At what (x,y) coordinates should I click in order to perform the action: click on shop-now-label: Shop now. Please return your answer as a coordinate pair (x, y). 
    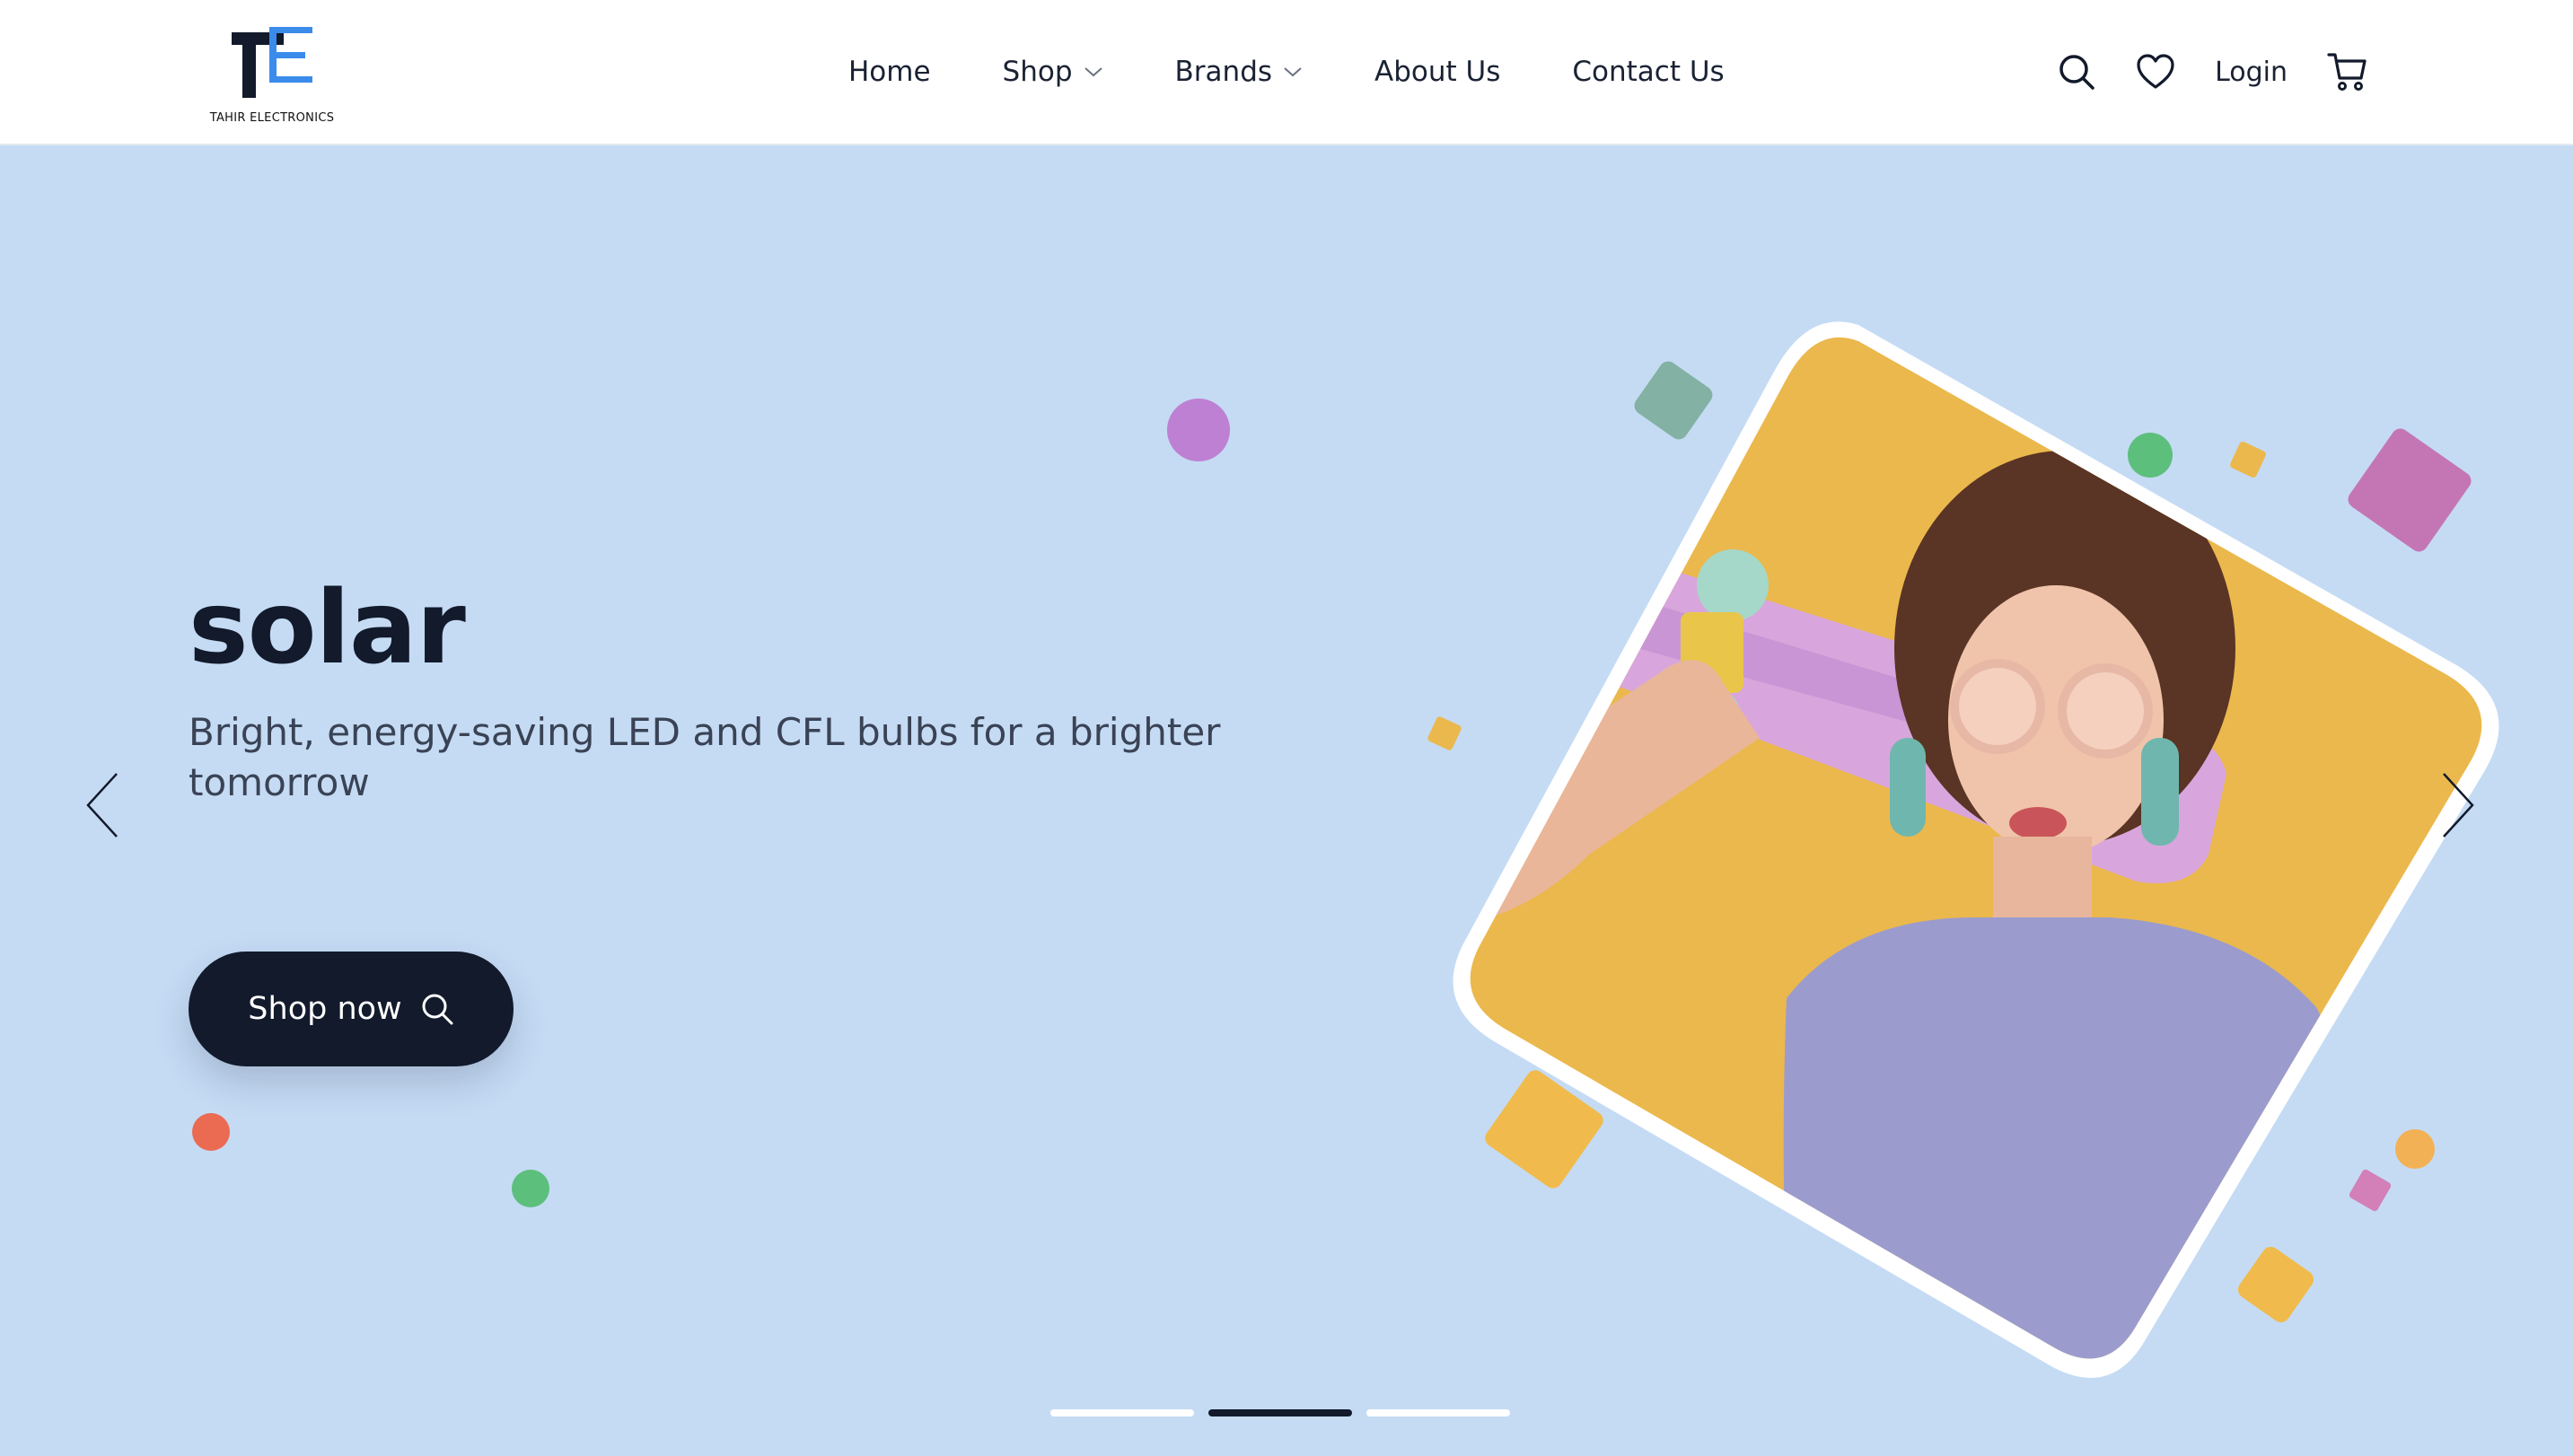
    Looking at the image, I should click on (325, 1009).